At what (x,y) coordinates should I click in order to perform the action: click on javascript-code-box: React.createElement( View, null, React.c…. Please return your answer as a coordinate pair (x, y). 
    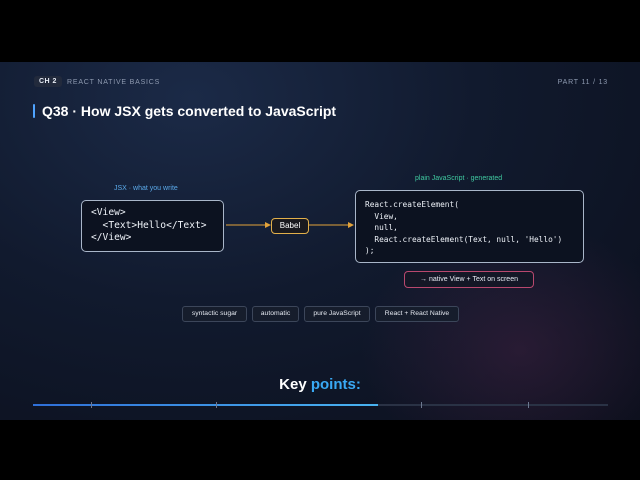
    Looking at the image, I should click on (469, 226).